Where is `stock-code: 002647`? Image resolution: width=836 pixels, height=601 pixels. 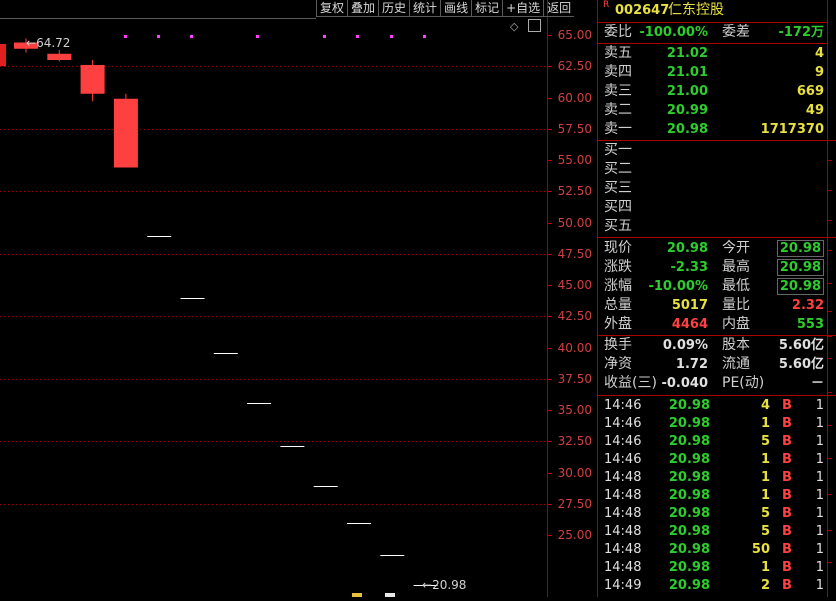
stock-code: 002647 is located at coordinates (642, 10).